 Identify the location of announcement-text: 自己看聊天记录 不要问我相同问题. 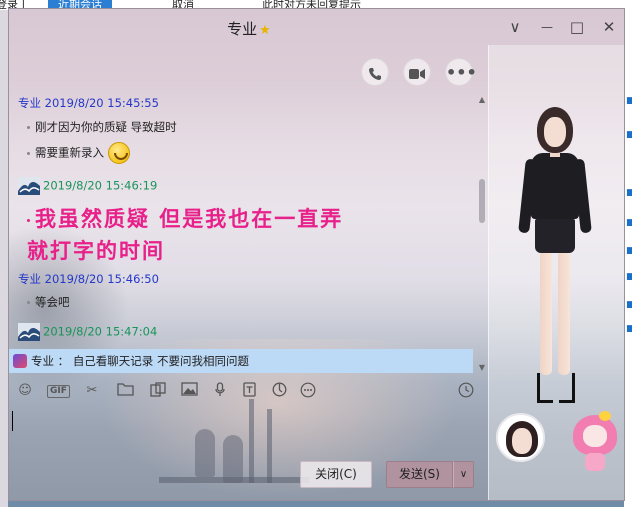
(160, 361).